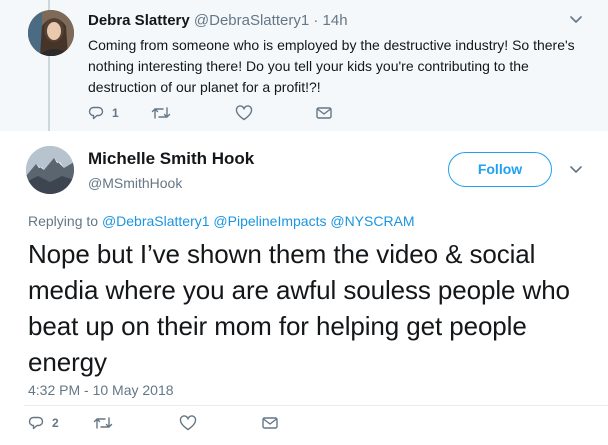 The height and width of the screenshot is (445, 608). I want to click on tweet-actions: 2, so click(153, 423).